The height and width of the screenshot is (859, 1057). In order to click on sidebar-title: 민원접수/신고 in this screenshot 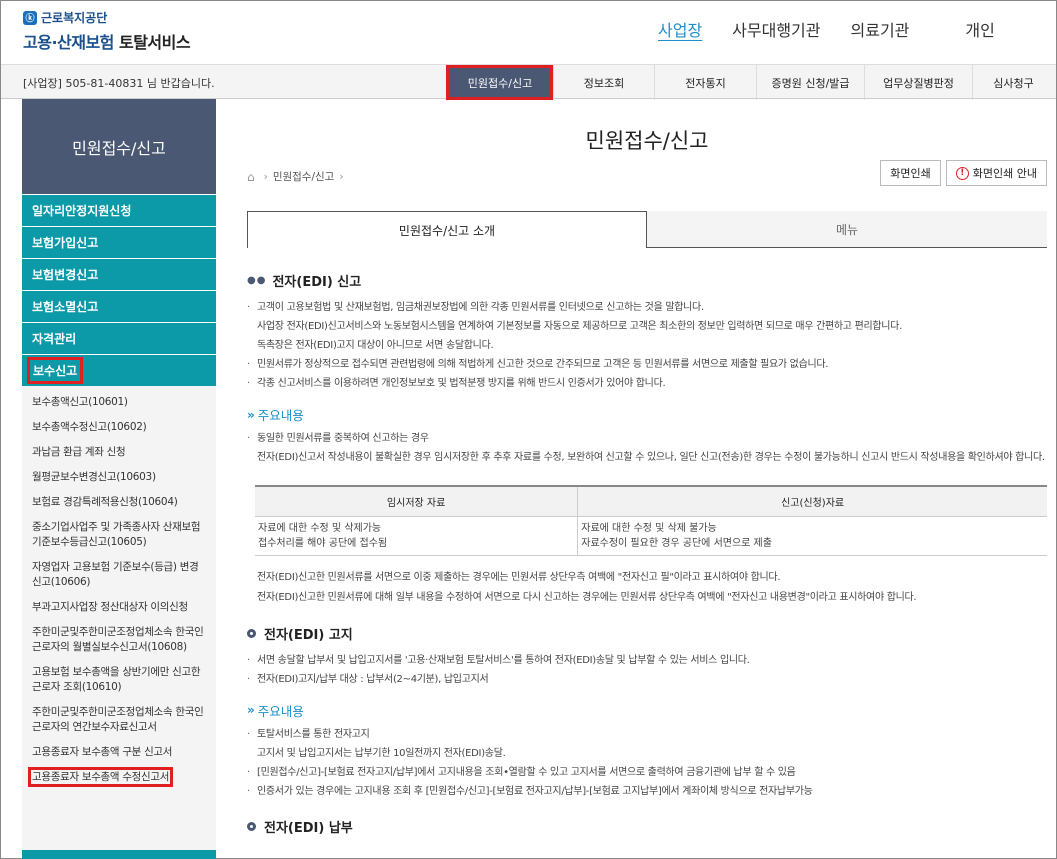, I will do `click(119, 146)`.